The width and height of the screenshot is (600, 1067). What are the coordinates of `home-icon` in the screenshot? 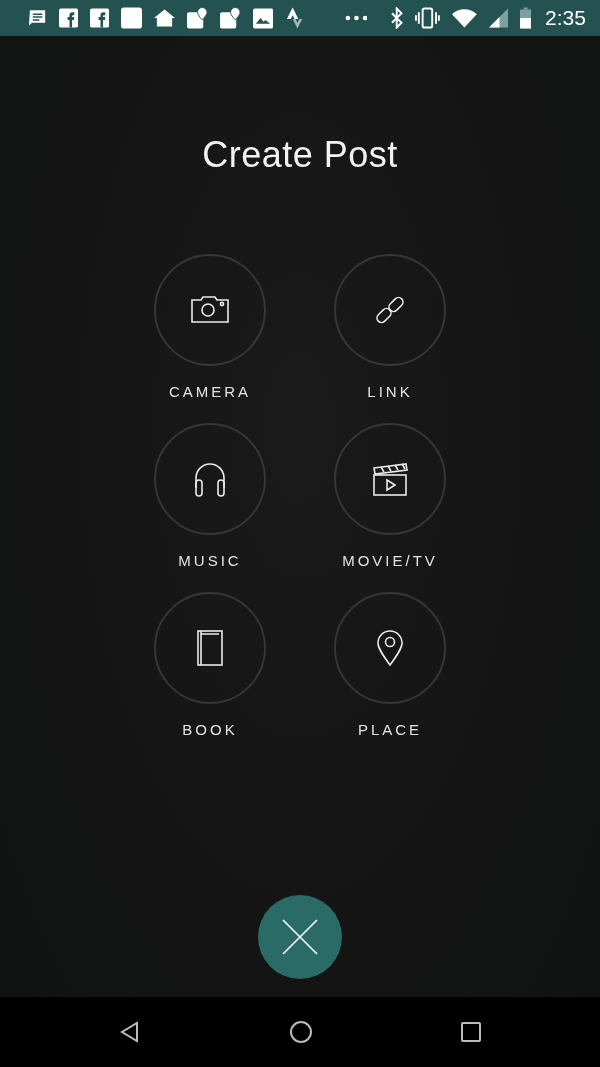 It's located at (165, 18).